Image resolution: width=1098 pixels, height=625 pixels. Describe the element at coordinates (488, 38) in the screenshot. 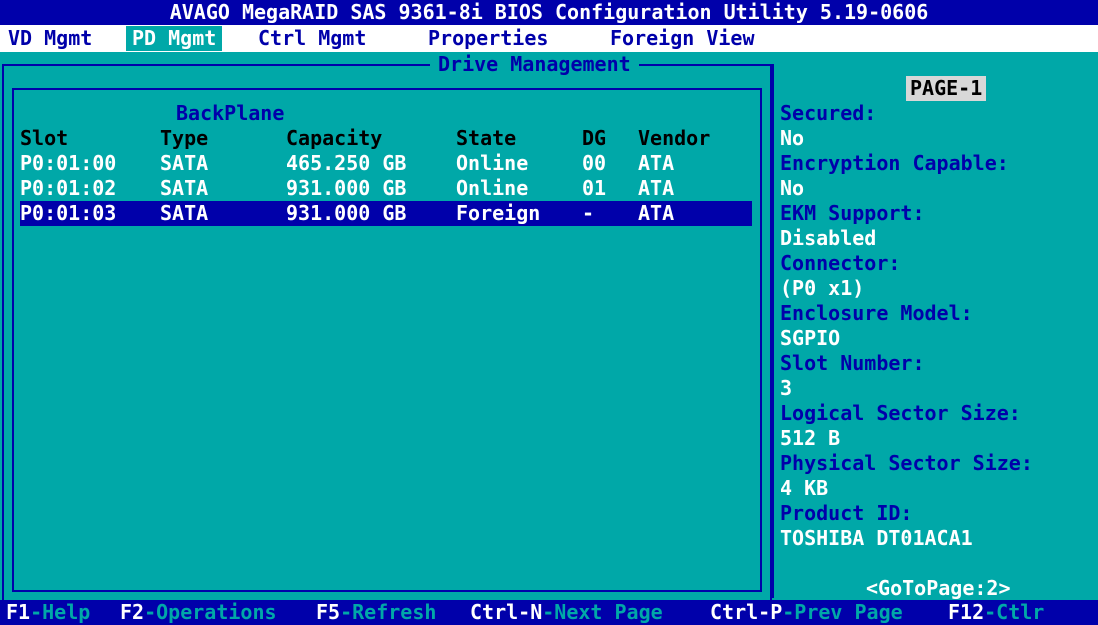

I see `menu-properties: Properties` at that location.